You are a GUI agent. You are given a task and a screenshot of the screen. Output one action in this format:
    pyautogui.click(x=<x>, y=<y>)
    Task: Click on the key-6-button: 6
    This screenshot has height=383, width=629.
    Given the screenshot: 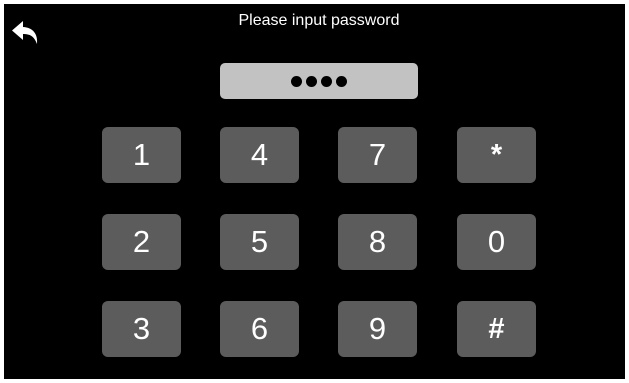 What is the action you would take?
    pyautogui.click(x=259, y=329)
    